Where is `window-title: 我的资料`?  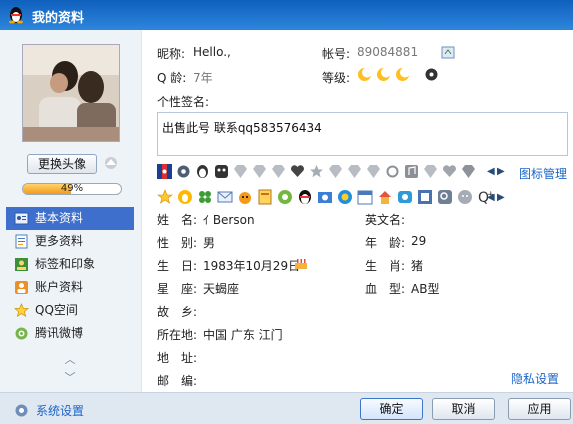
window-title: 我的资料 is located at coordinates (58, 18).